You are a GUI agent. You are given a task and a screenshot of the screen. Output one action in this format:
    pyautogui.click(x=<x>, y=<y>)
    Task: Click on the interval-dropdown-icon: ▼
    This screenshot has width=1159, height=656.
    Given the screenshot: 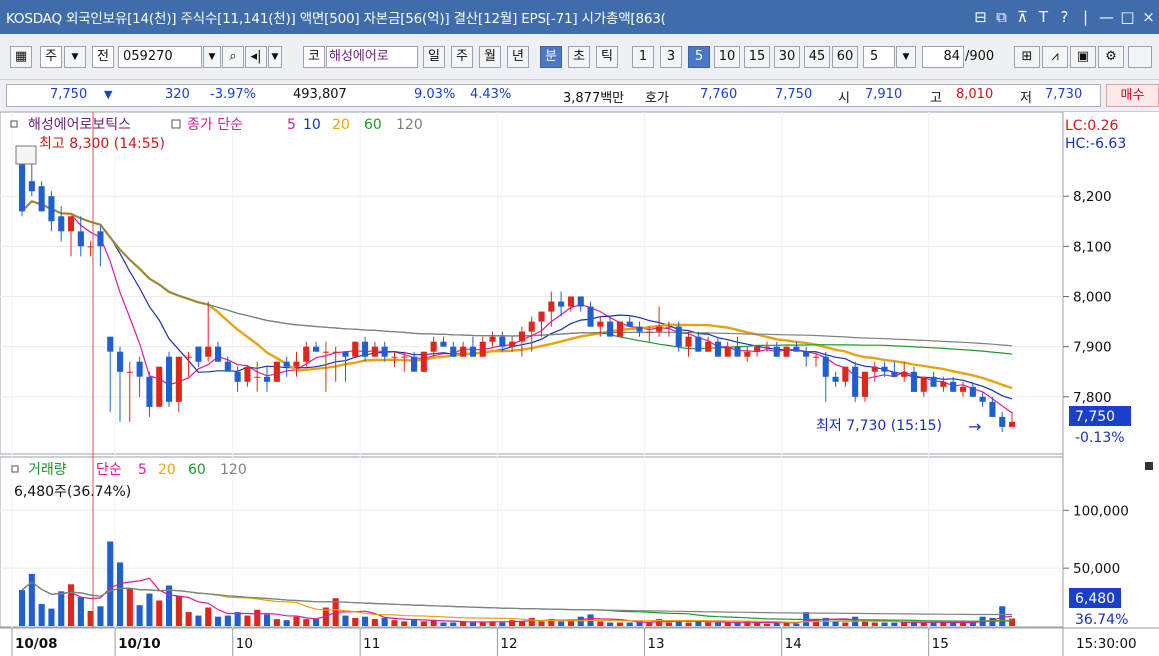 What is the action you would take?
    pyautogui.click(x=906, y=57)
    